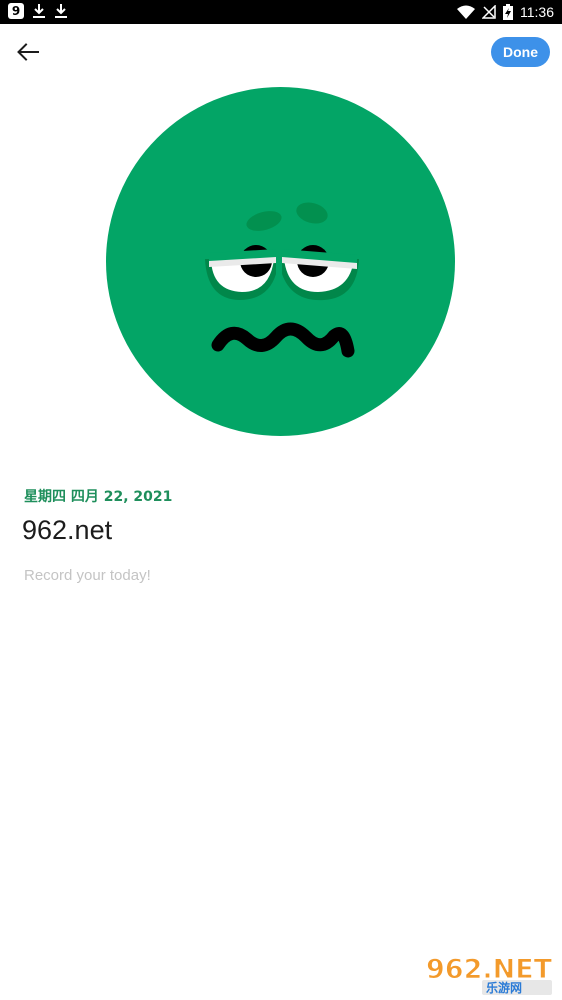 This screenshot has width=562, height=1000. I want to click on battery-charging-icon, so click(508, 12).